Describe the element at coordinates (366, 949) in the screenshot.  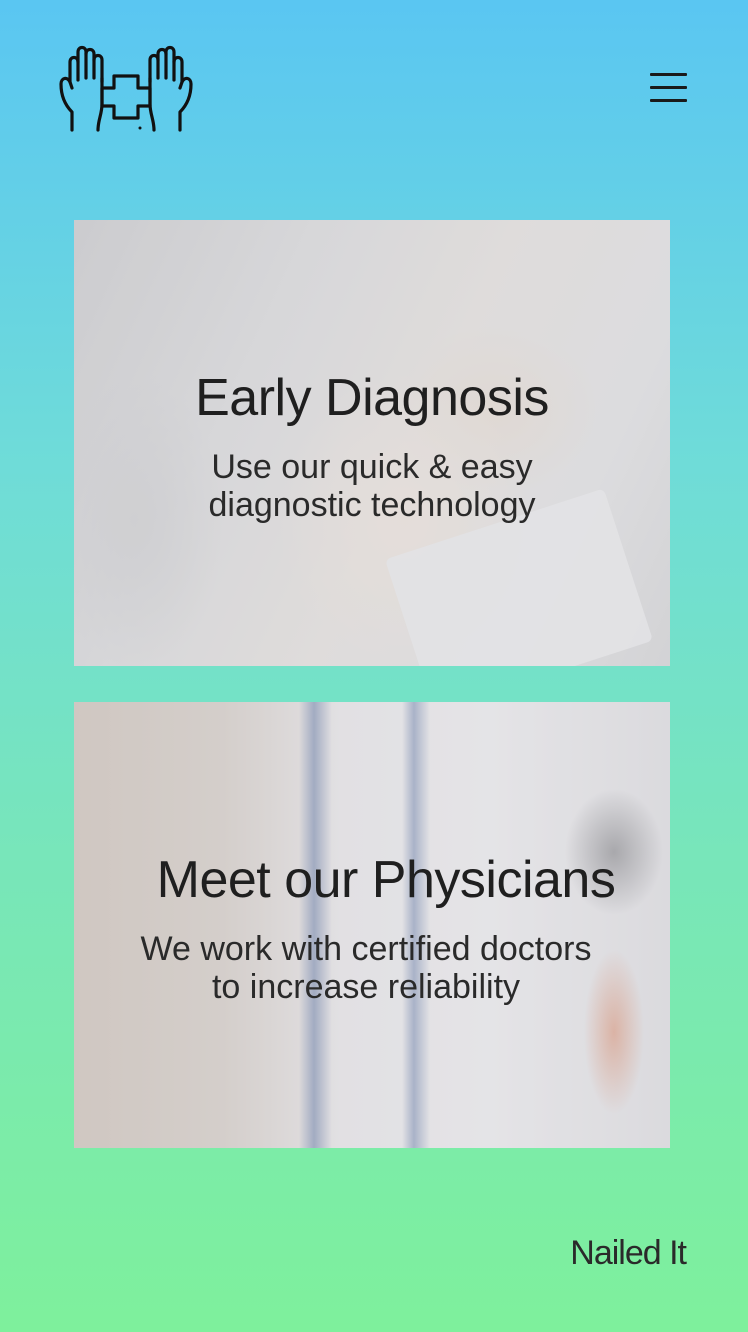
I see `card-subtitle-line-1: We work with certified doctors` at that location.